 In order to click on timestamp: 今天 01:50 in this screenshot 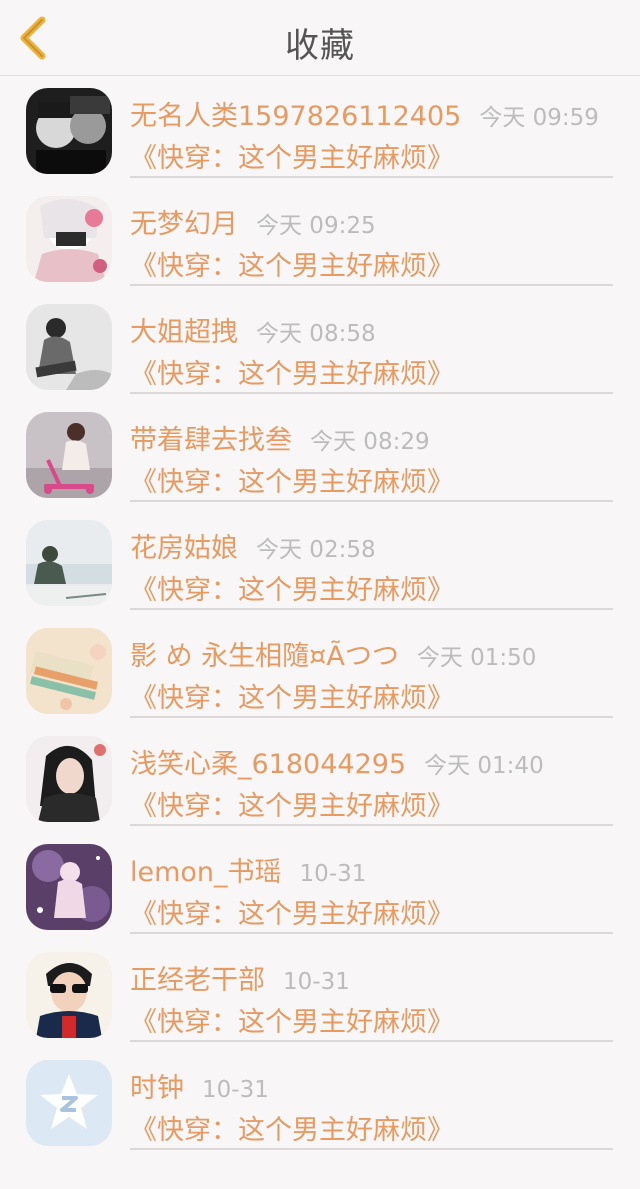, I will do `click(476, 658)`.